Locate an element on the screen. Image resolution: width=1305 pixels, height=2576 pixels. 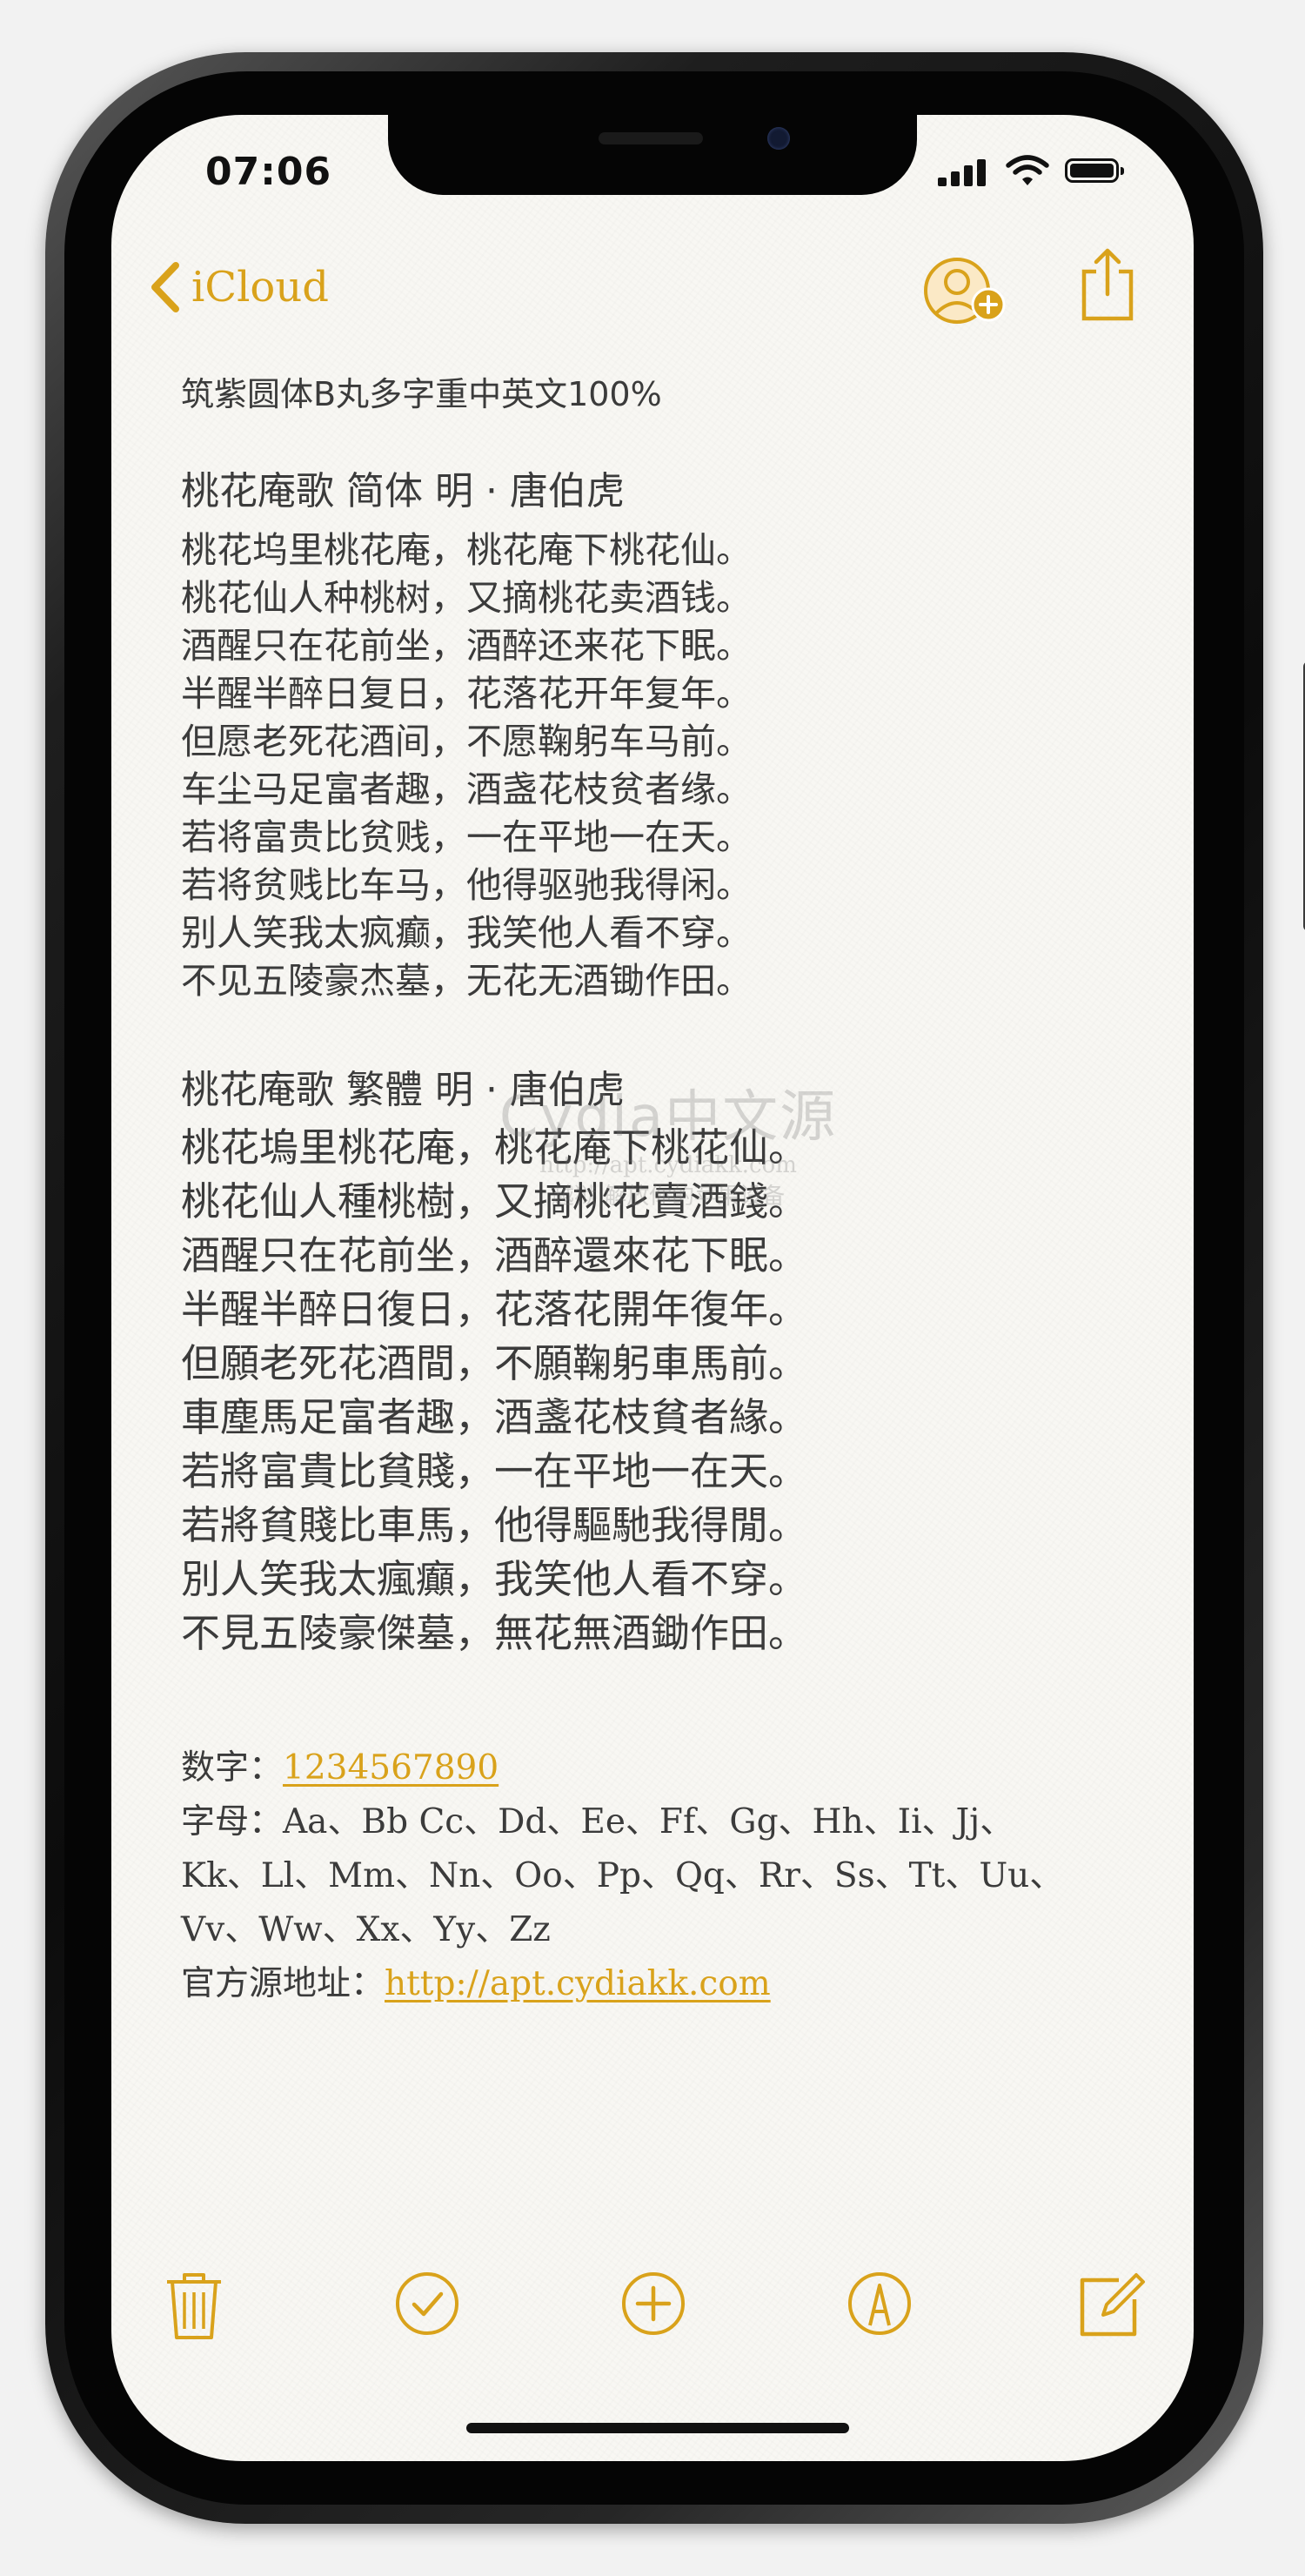
poem-traditional-line: 桃花塢里桃花庵，桃花庵下桃花仙。 is located at coordinates (494, 1147).